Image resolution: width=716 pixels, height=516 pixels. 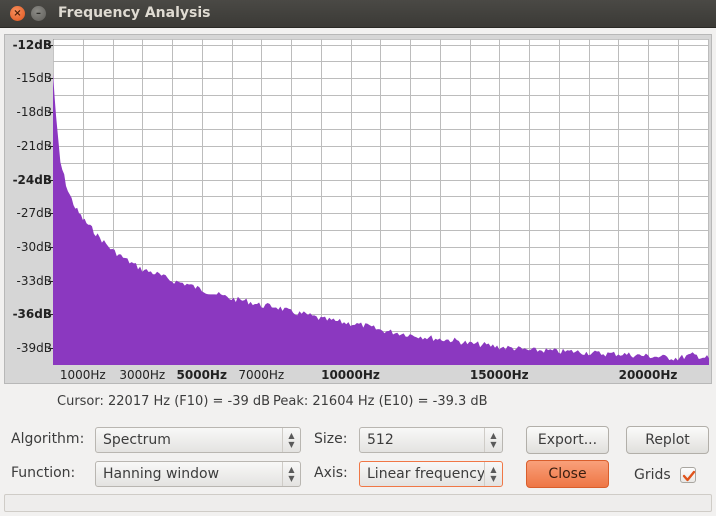 I want to click on x-axis-label: 10000Hz, so click(x=350, y=375).